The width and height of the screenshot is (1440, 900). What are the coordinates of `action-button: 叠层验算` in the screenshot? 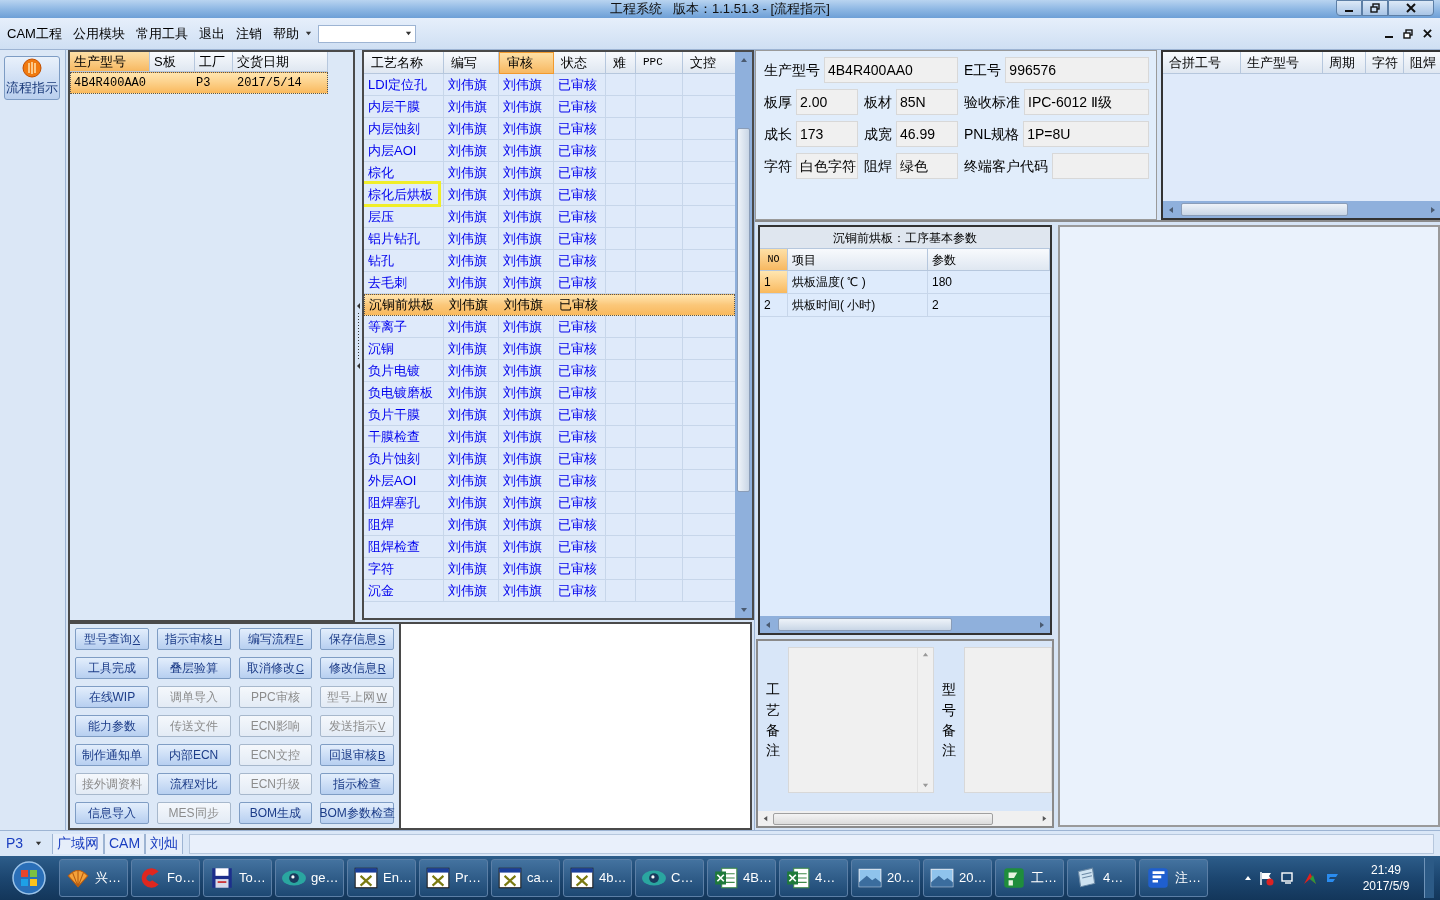 It's located at (193, 668).